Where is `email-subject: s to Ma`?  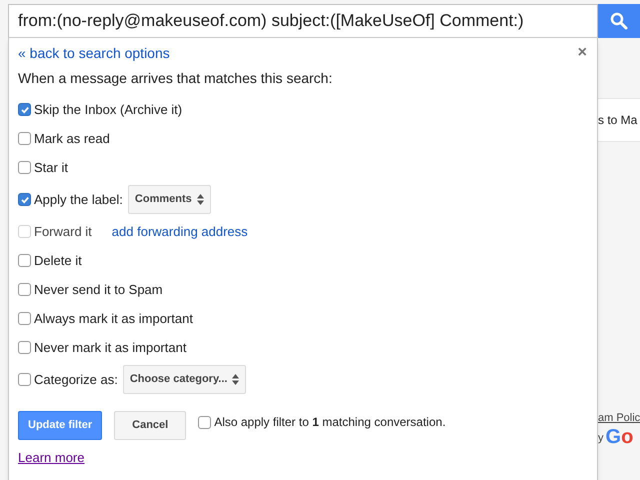 email-subject: s to Ma is located at coordinates (618, 120).